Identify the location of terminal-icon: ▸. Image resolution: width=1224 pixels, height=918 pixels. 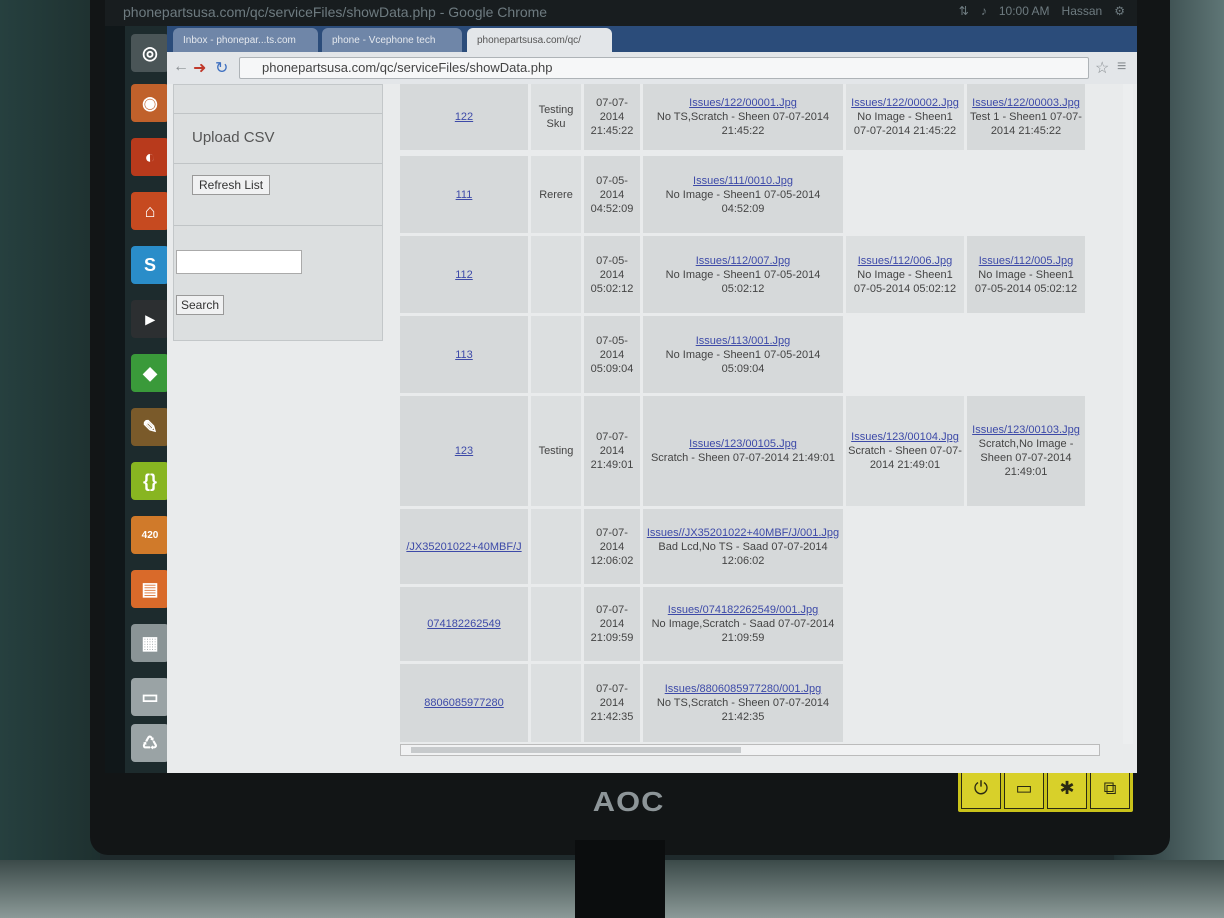
(150, 319).